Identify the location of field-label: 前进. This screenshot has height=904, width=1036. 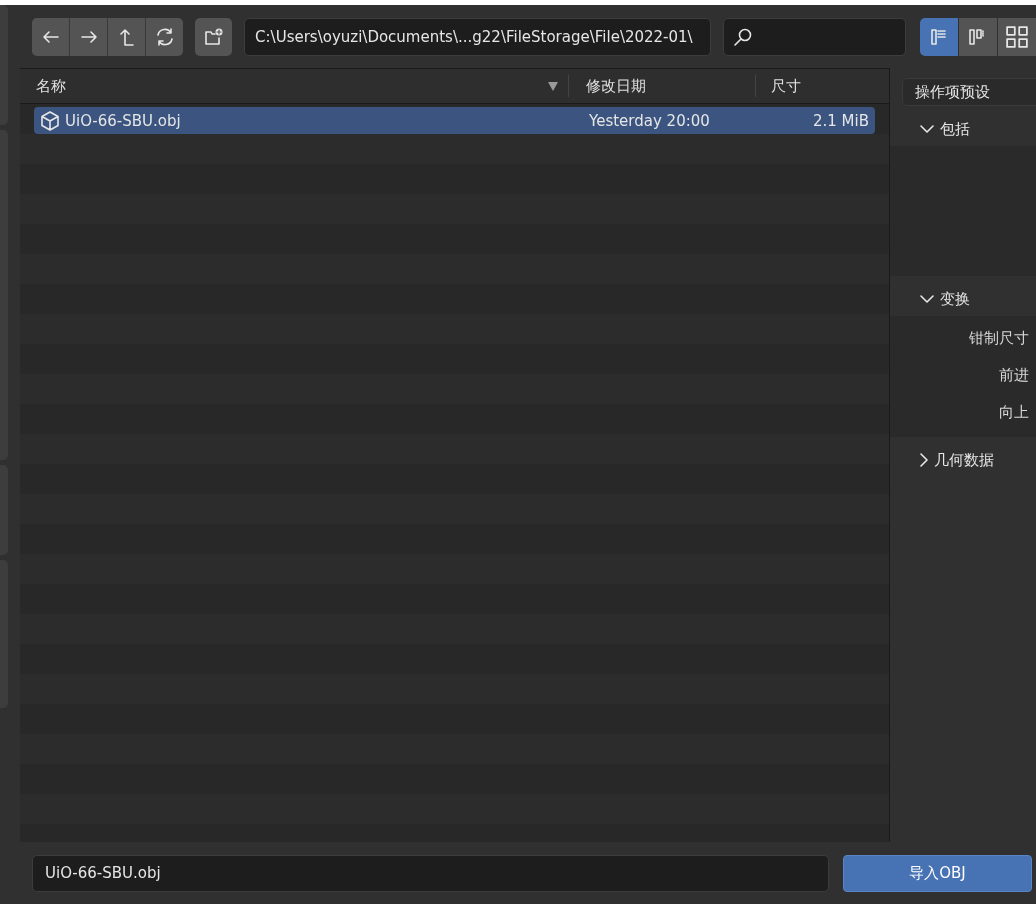
(1014, 375).